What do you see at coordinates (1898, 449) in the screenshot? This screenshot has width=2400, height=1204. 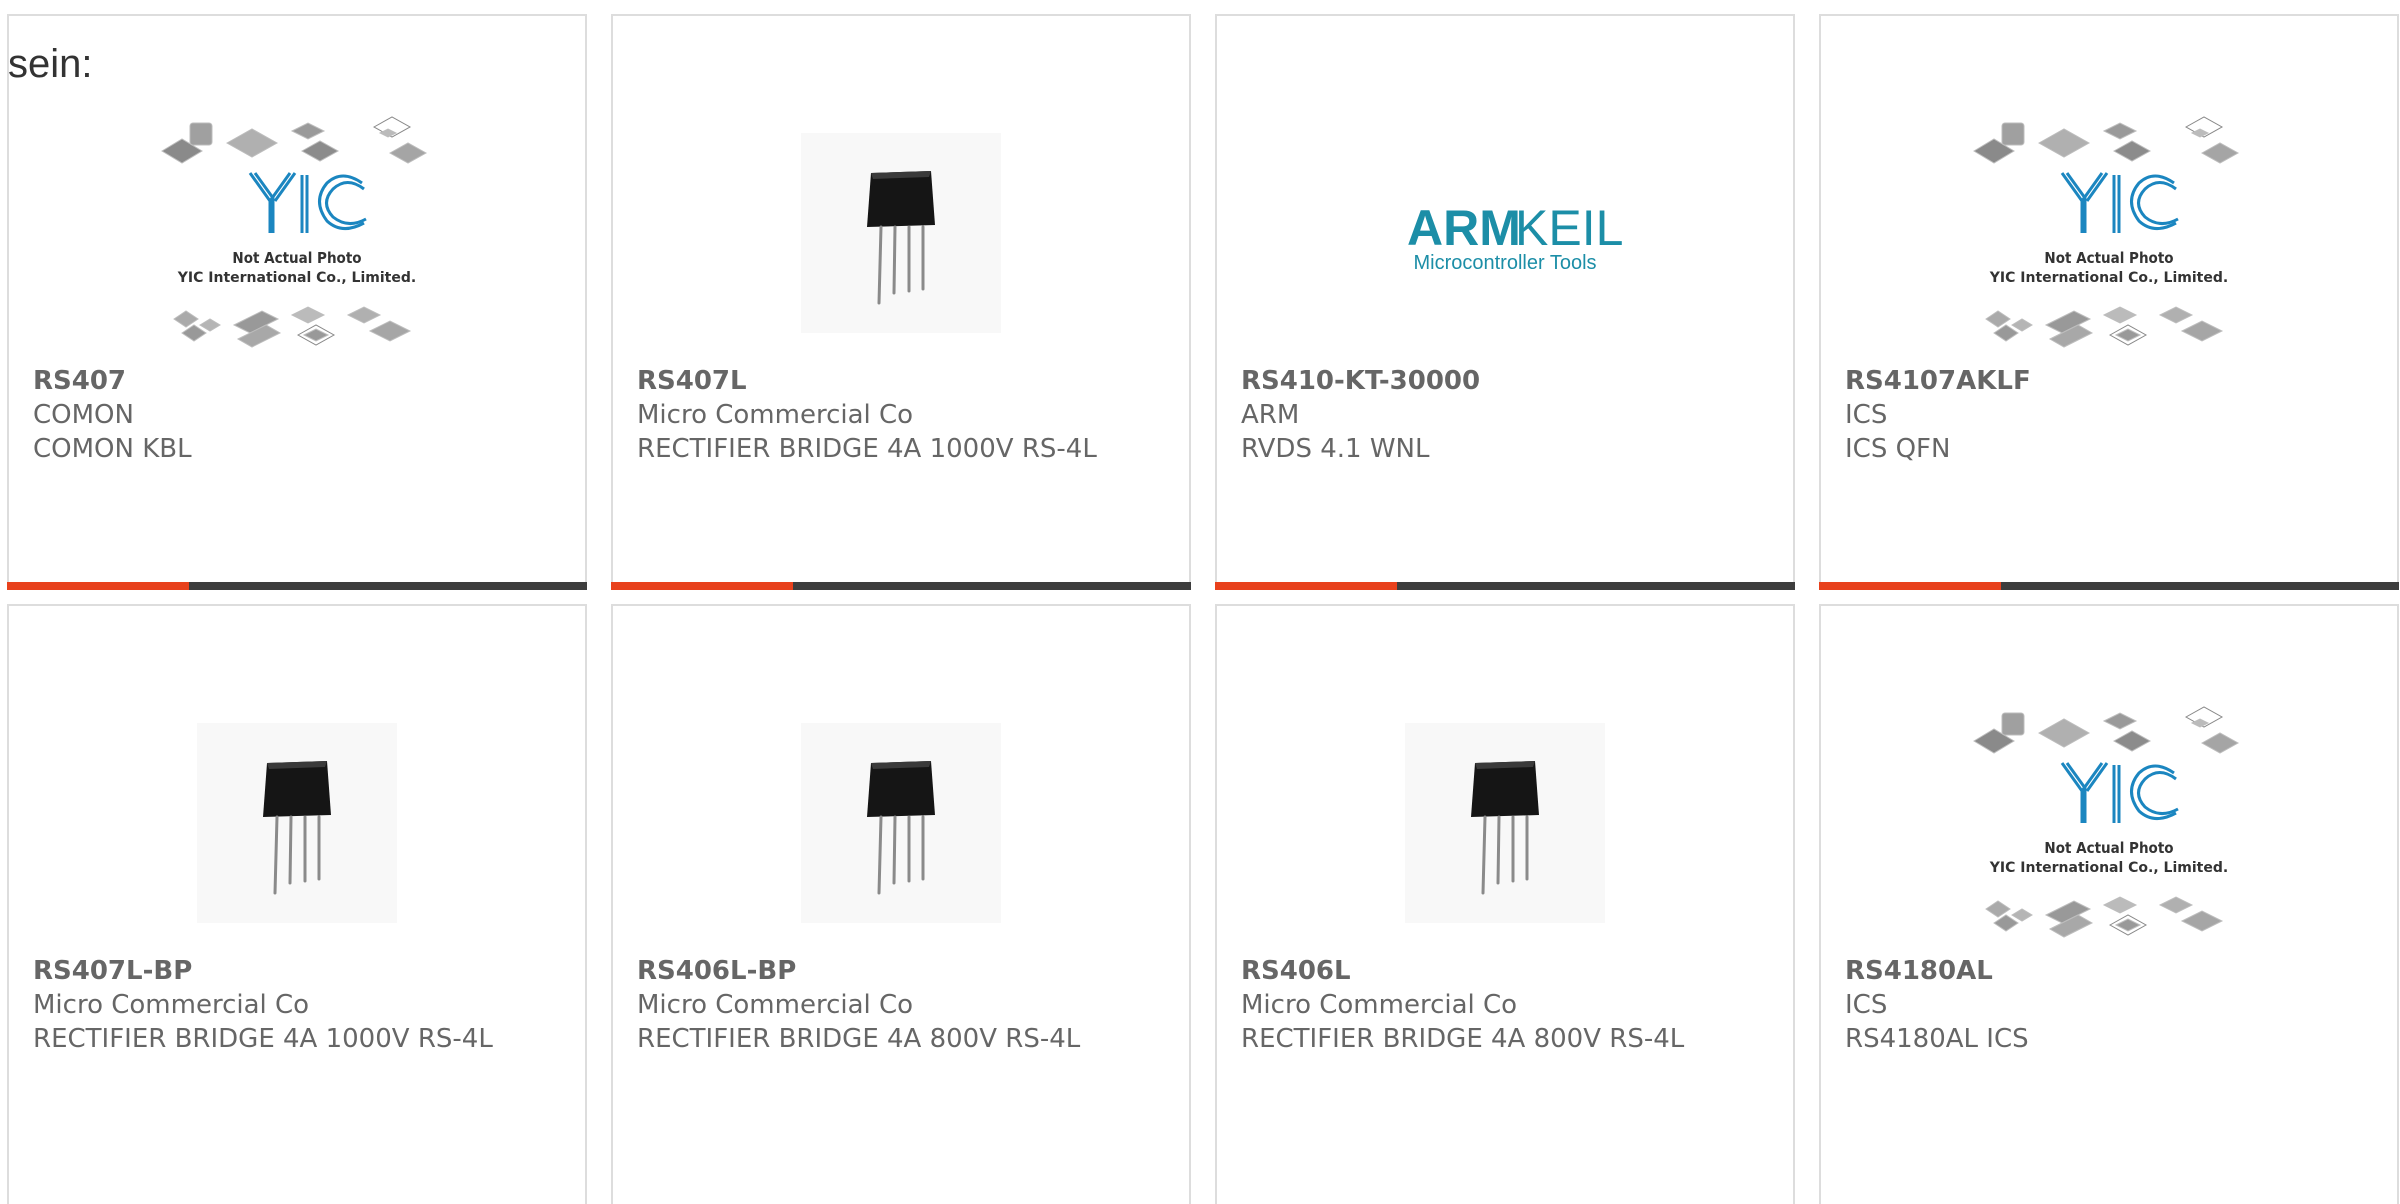 I see `product-description: ICS QFN` at bounding box center [1898, 449].